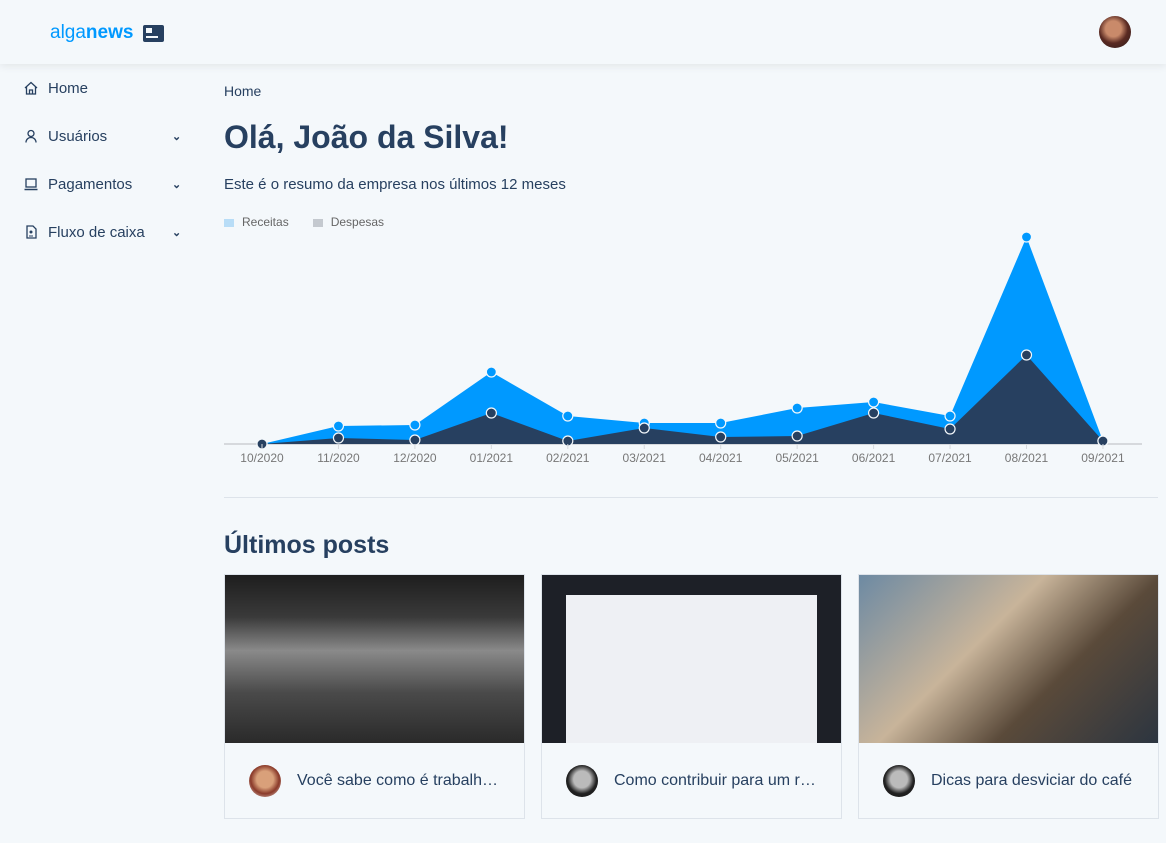 This screenshot has height=843, width=1166. What do you see at coordinates (1031, 780) in the screenshot?
I see `post-title: Dicas para desviciar do café` at bounding box center [1031, 780].